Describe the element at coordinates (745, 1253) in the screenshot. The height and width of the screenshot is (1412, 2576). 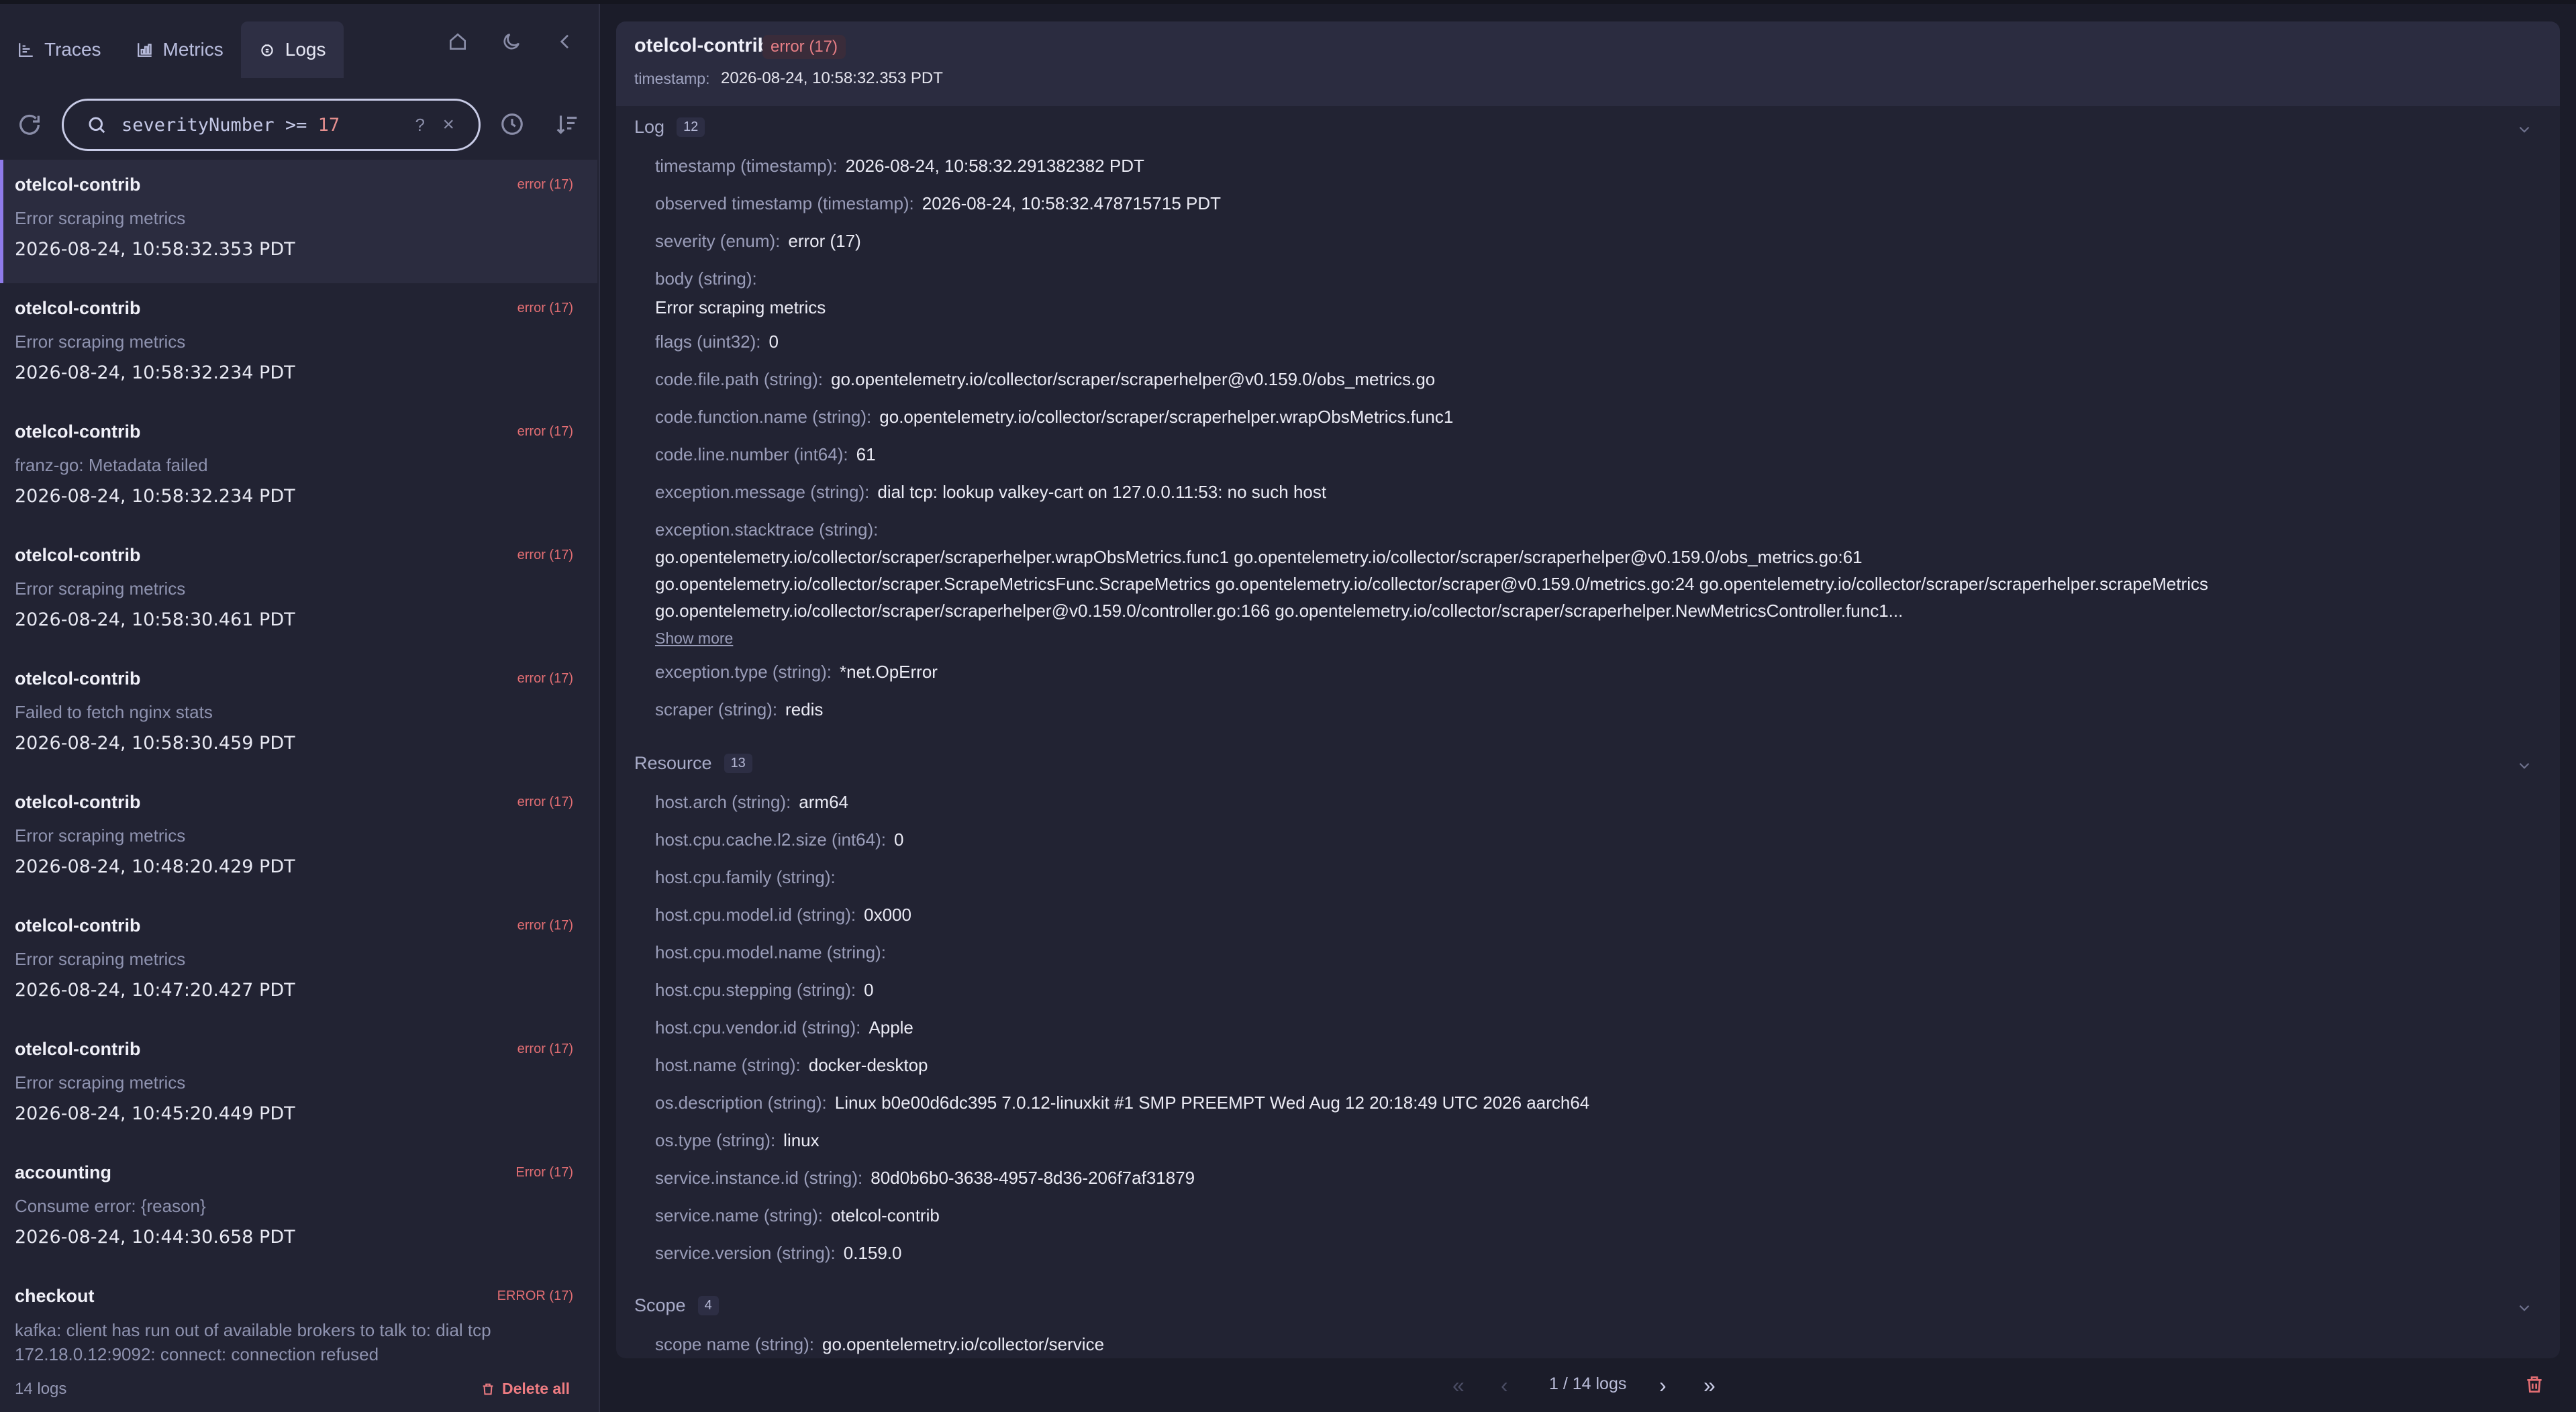
I see `attr-key: service.version (string):` at that location.